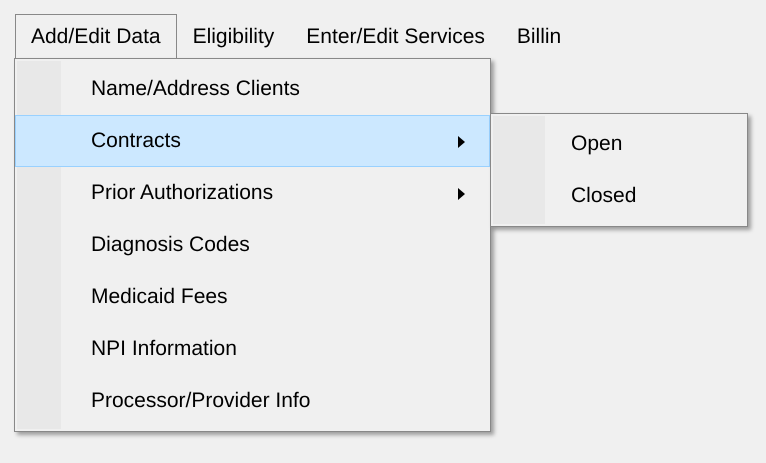 This screenshot has width=766, height=463. Describe the element at coordinates (252, 193) in the screenshot. I see `menu-item: Prior Authorizations` at that location.